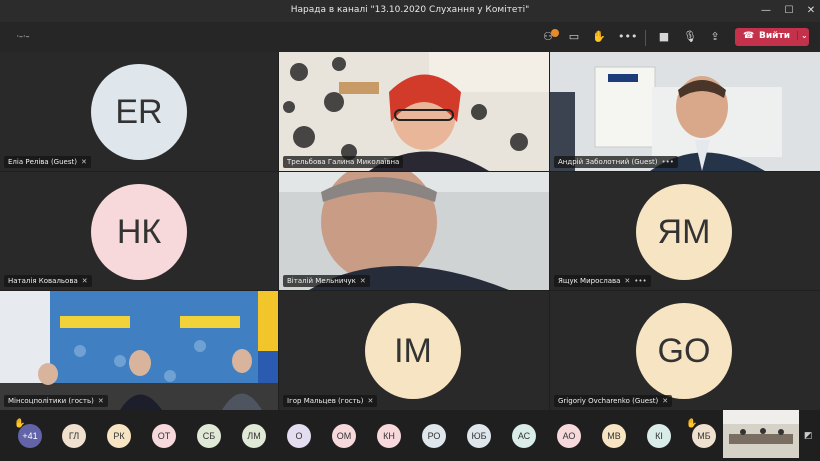  Describe the element at coordinates (645, 38) in the screenshot. I see `toolbar-divider` at that location.